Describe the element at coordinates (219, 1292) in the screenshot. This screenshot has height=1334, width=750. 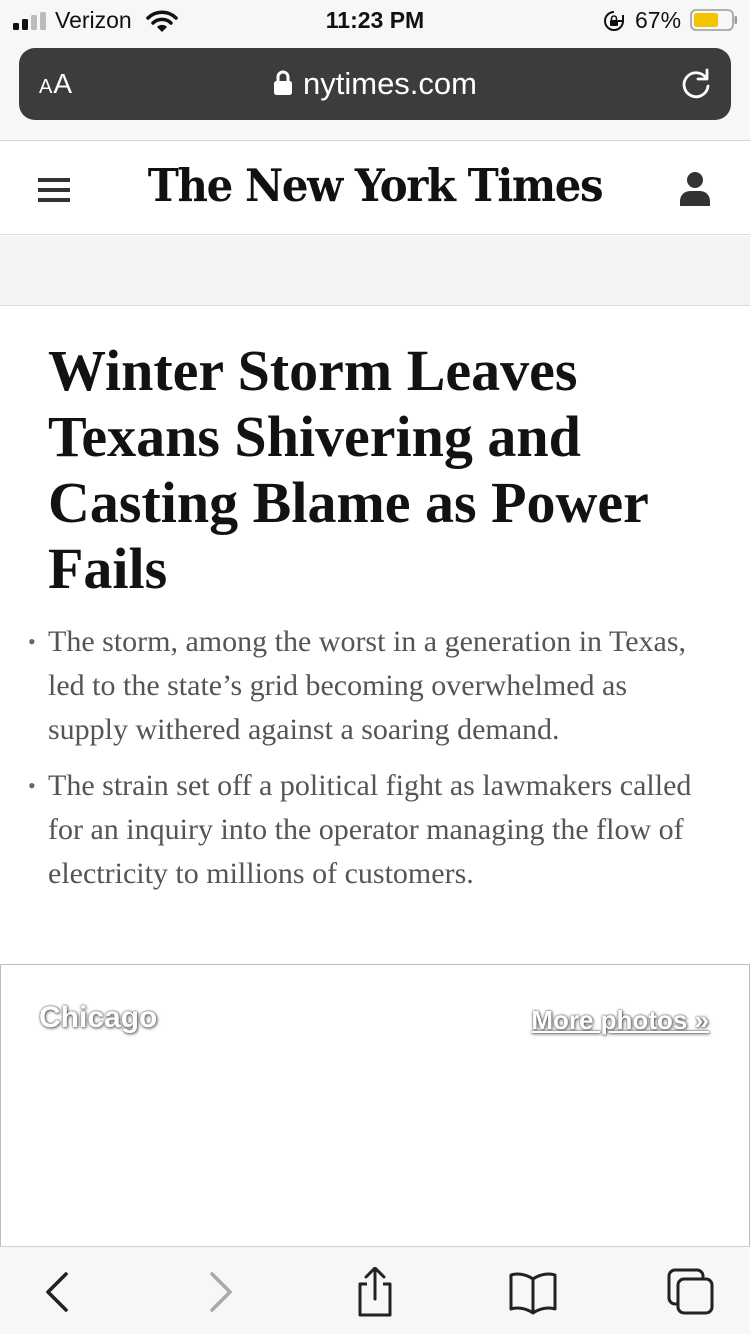
I see `forward-icon` at that location.